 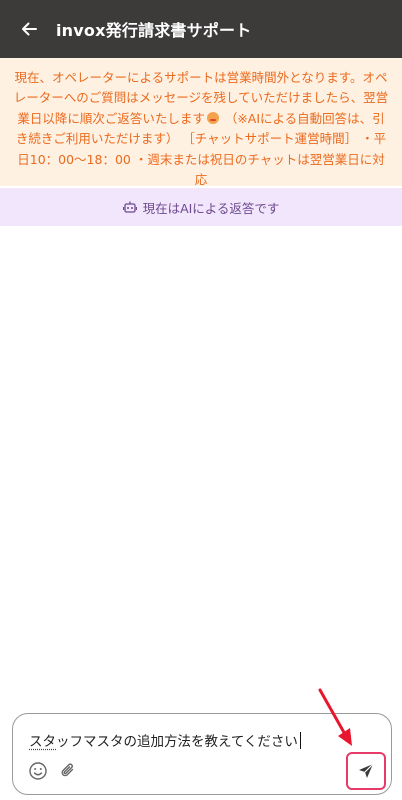 I want to click on back-button, so click(x=29, y=29).